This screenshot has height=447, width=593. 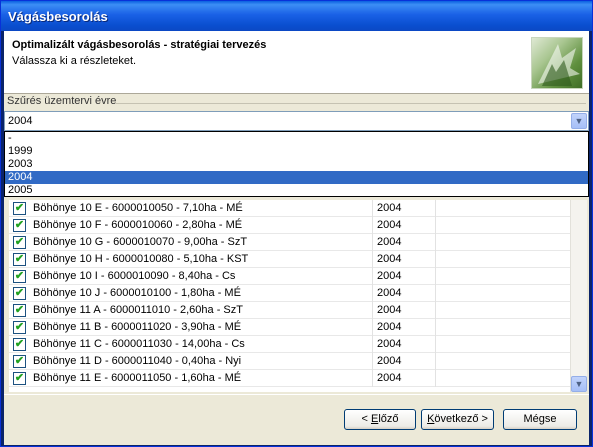 I want to click on item-name: Böhönye 10 F - 6000010060 - 2,80ha - MÉ, so click(x=138, y=225).